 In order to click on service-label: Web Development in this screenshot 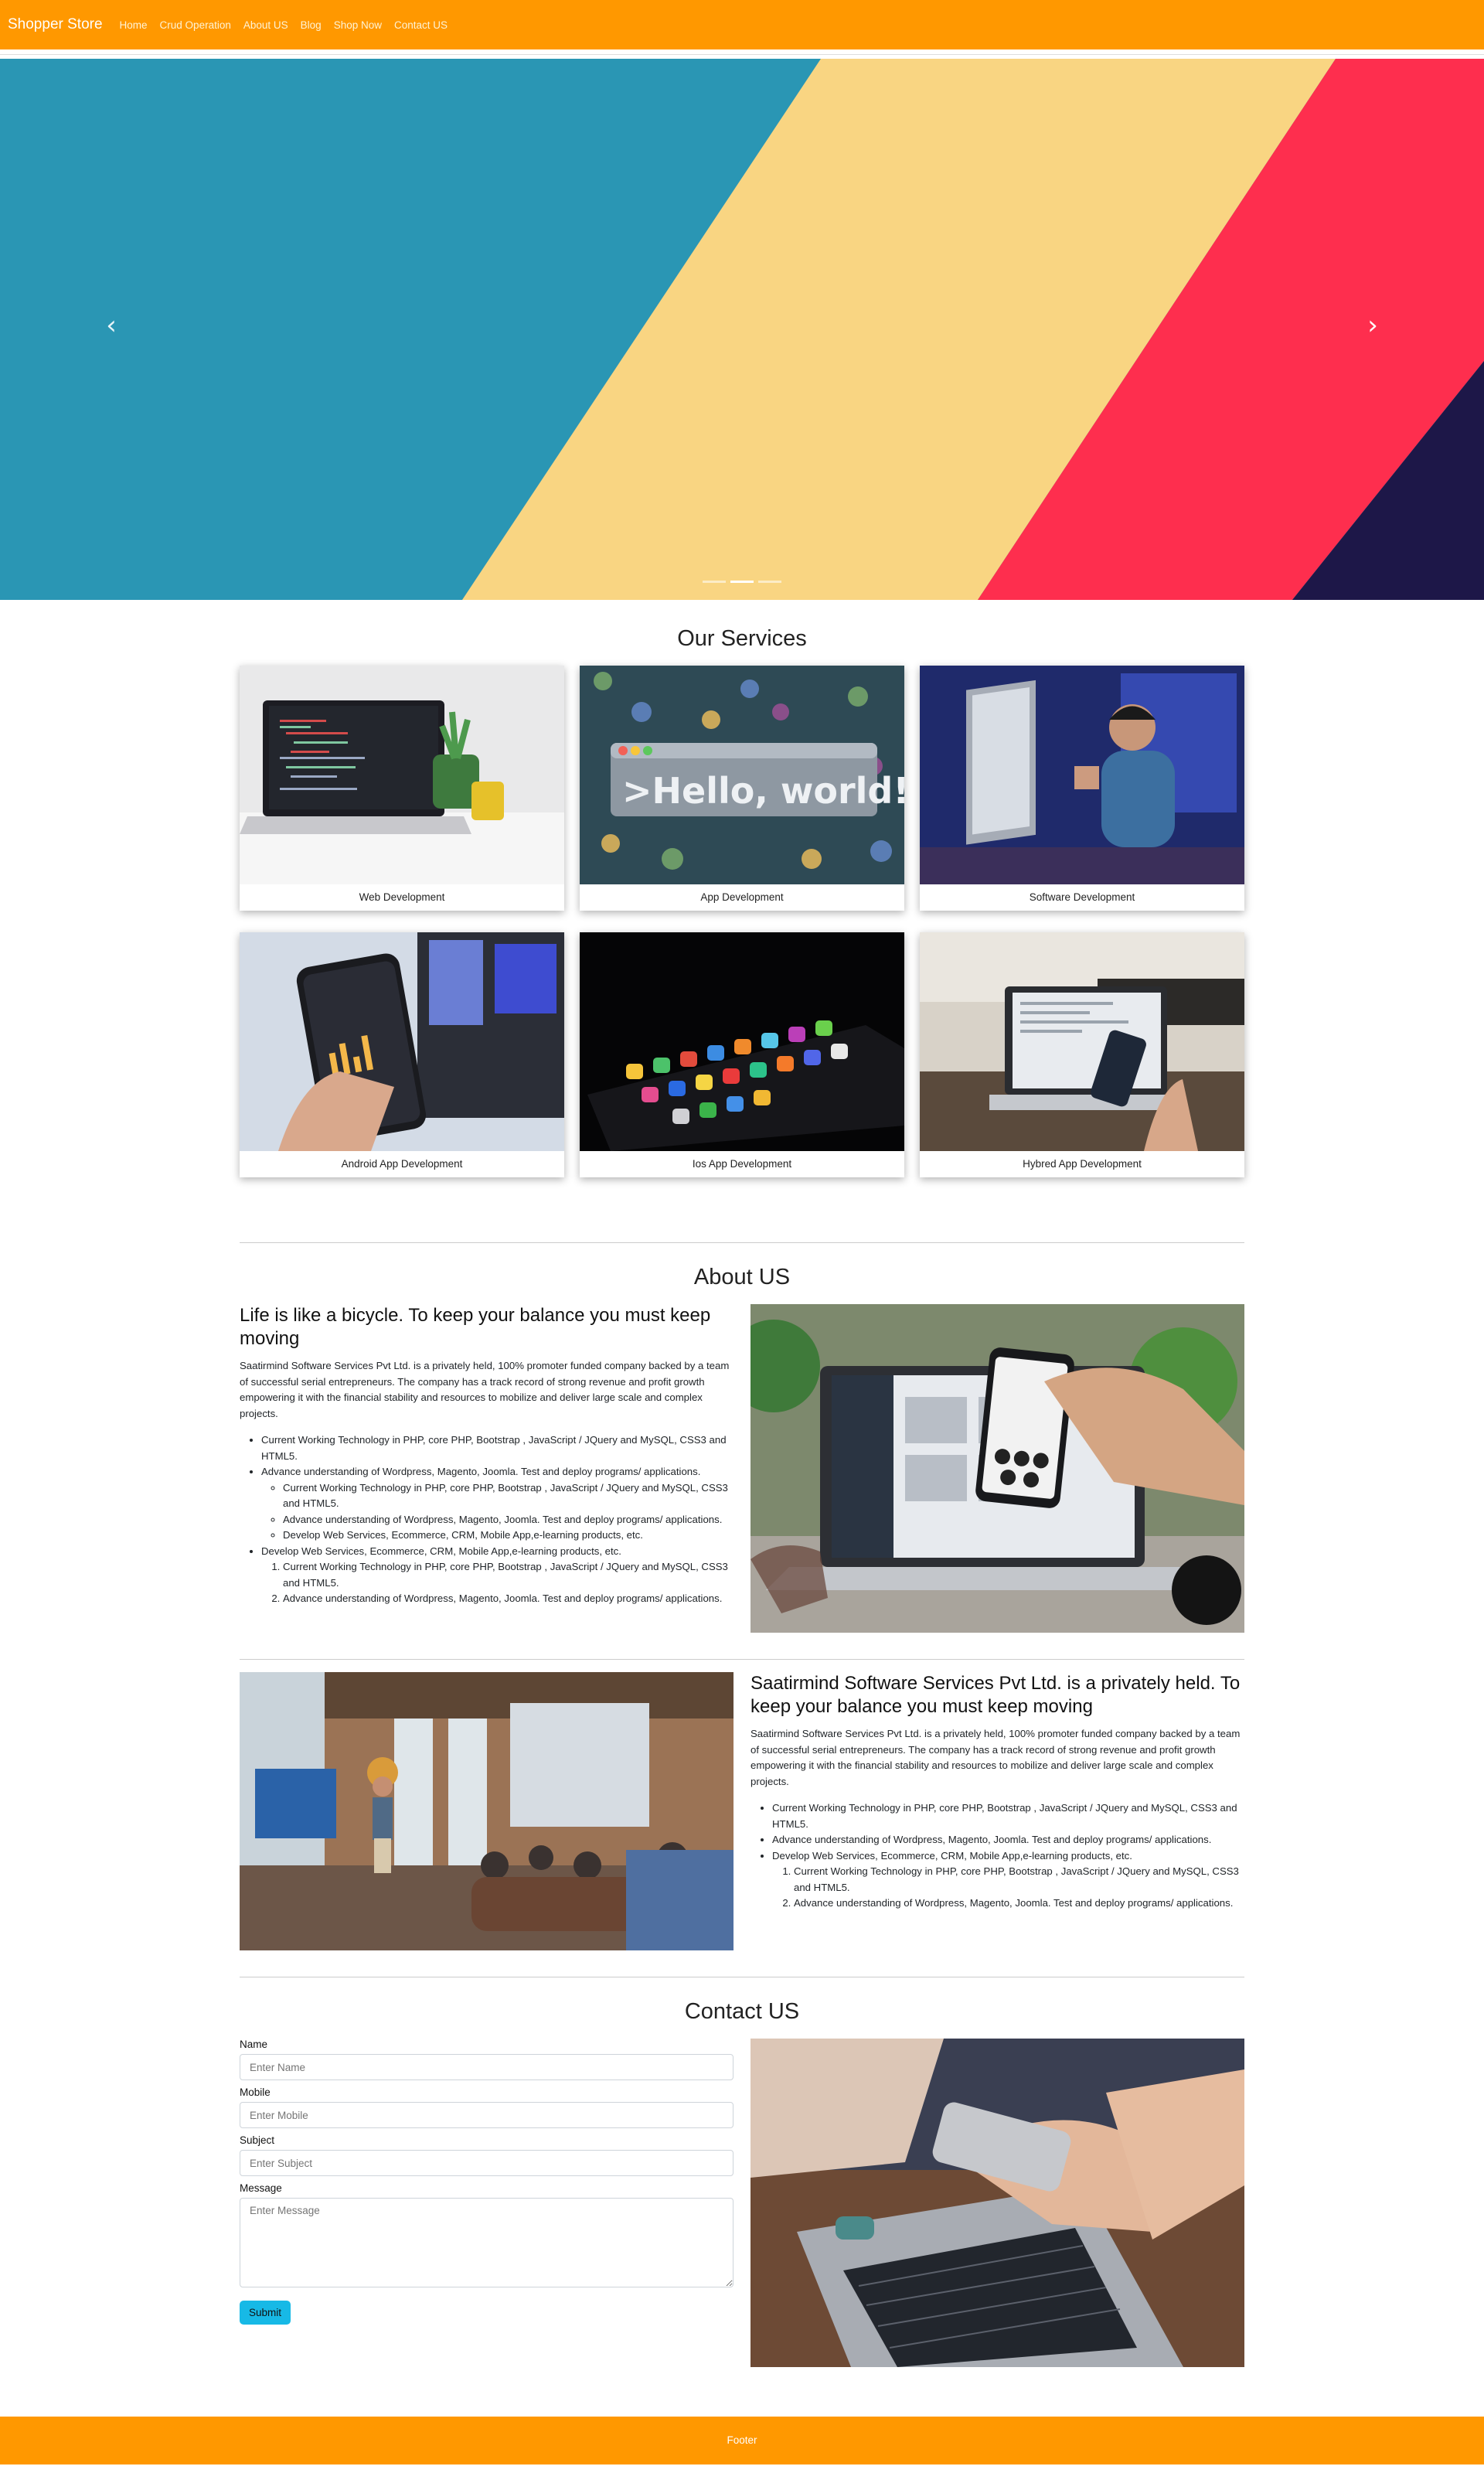, I will do `click(402, 897)`.